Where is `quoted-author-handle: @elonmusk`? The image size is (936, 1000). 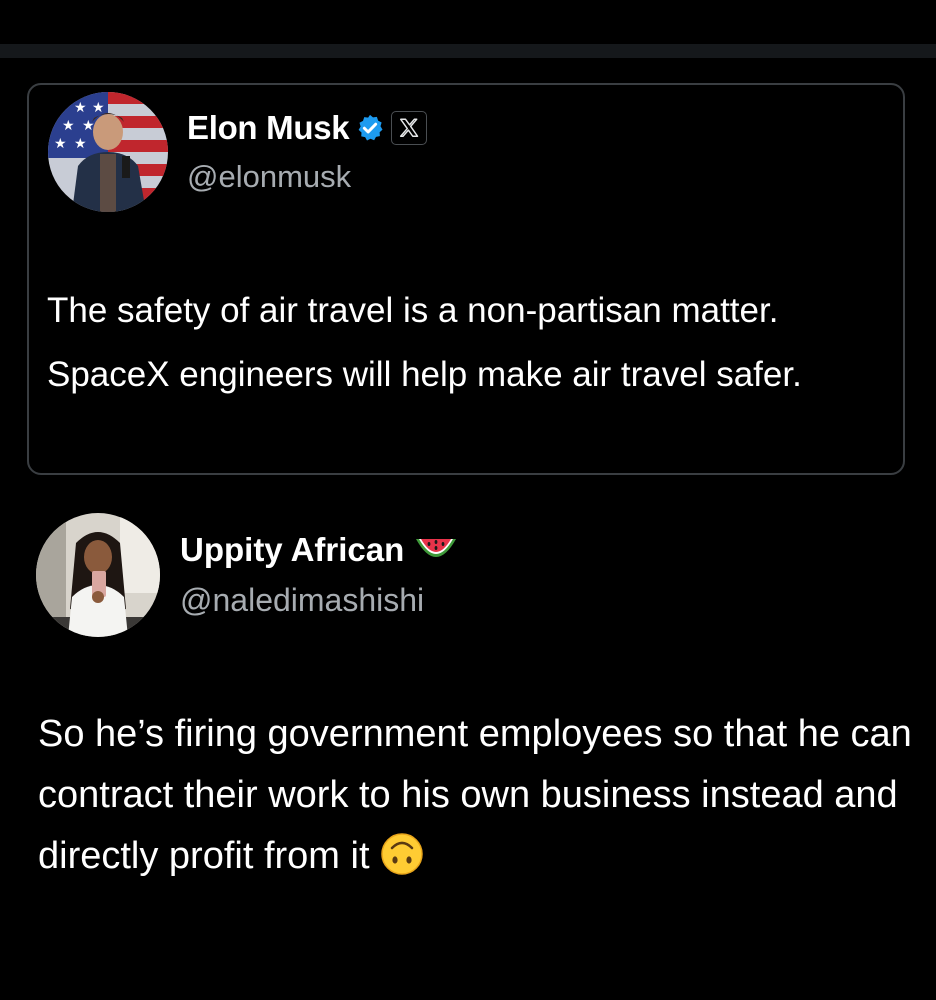
quoted-author-handle: @elonmusk is located at coordinates (269, 177).